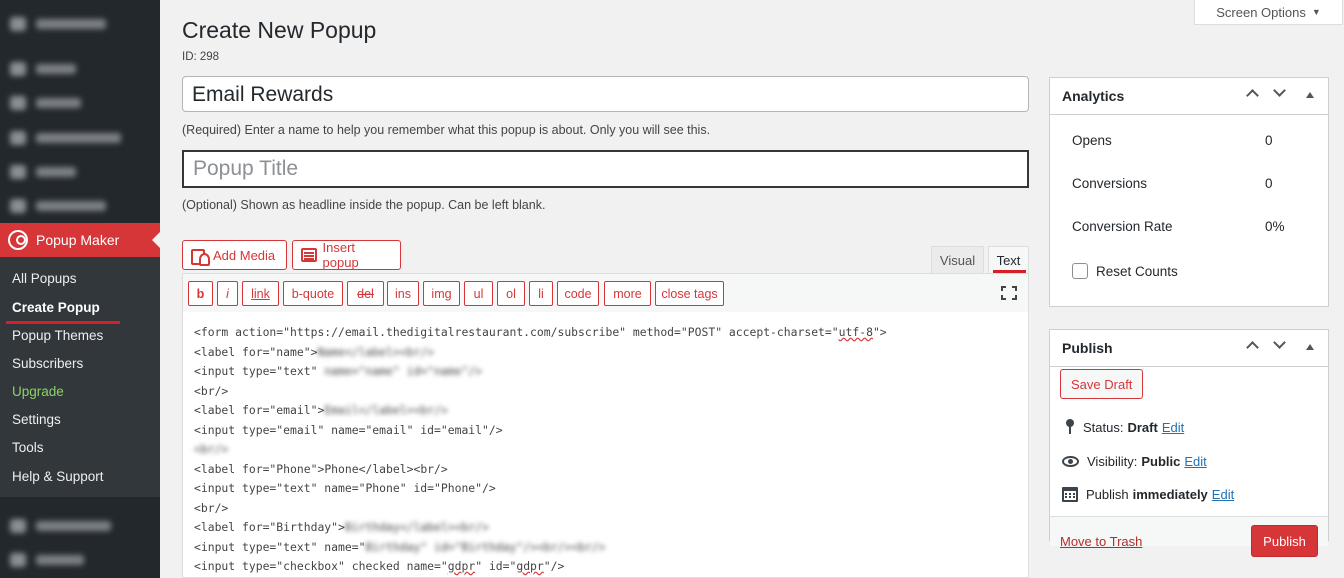 The height and width of the screenshot is (578, 1344). Describe the element at coordinates (541, 293) in the screenshot. I see `quicktag-li: li` at that location.